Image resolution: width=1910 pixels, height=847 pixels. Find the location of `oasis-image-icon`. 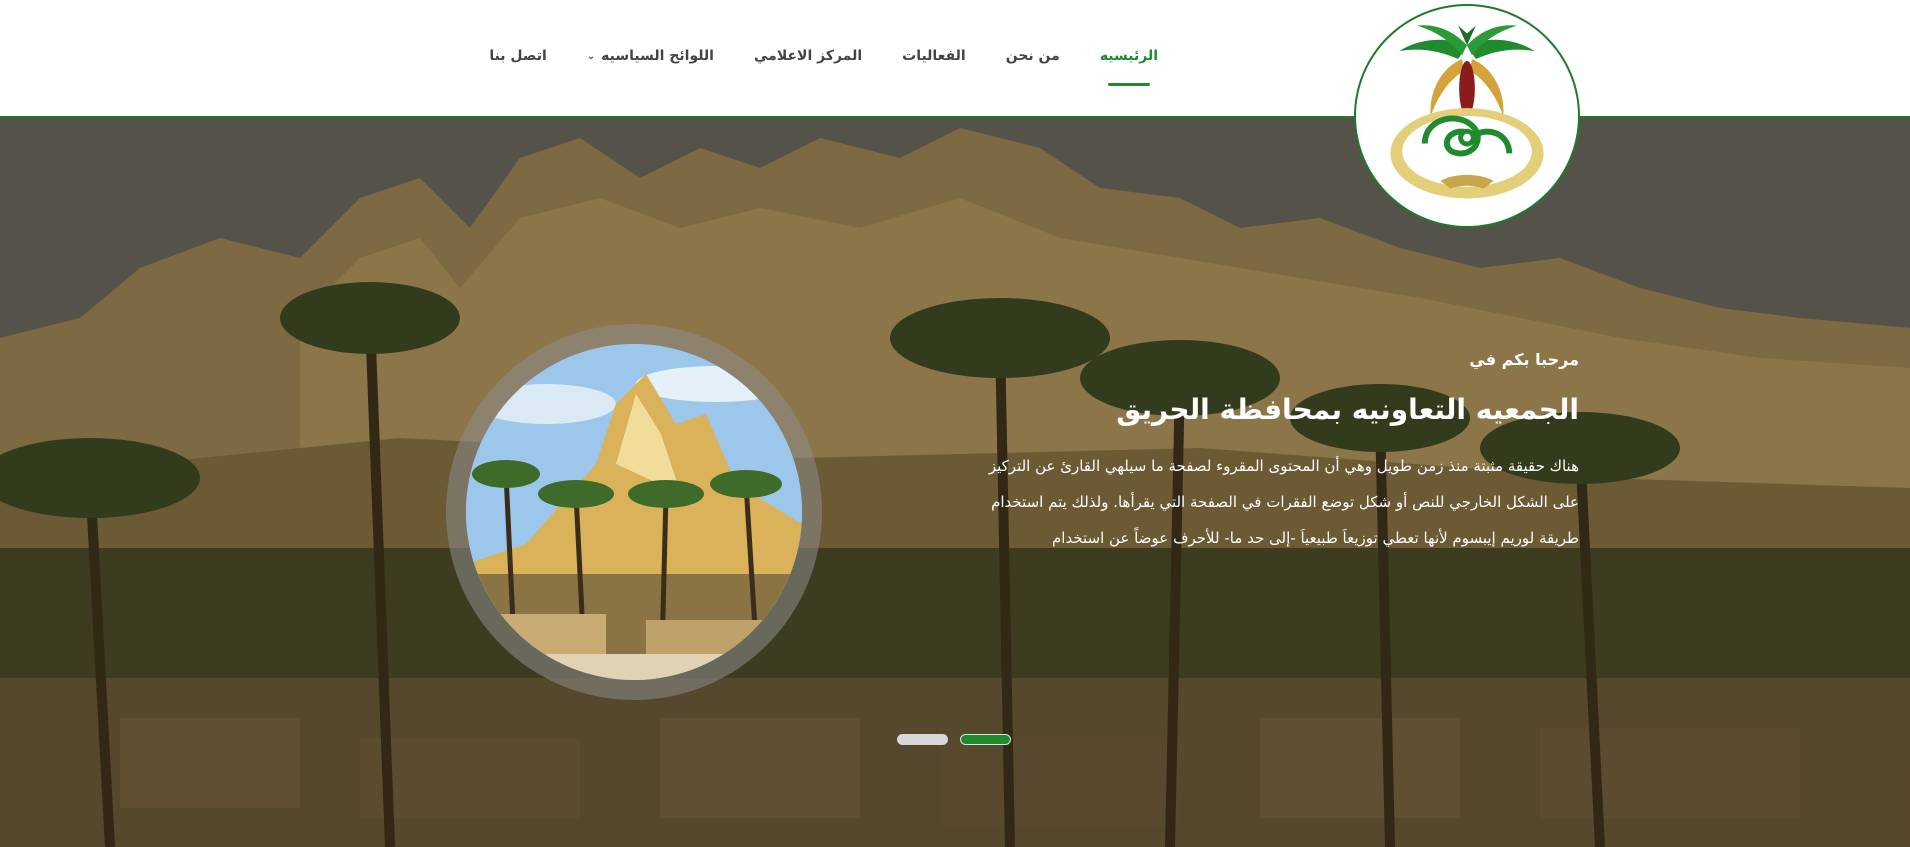

oasis-image-icon is located at coordinates (634, 512).